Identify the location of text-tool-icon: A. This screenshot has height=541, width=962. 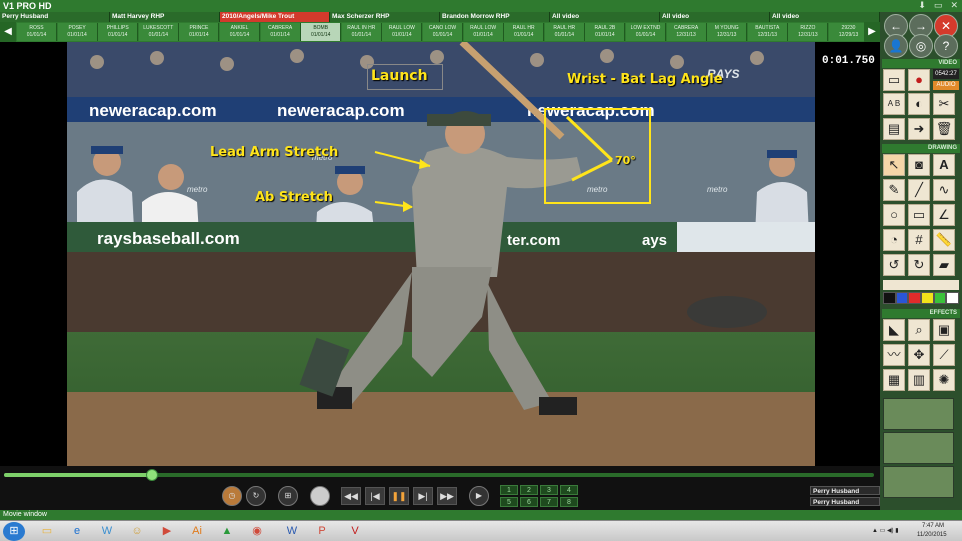
(944, 165).